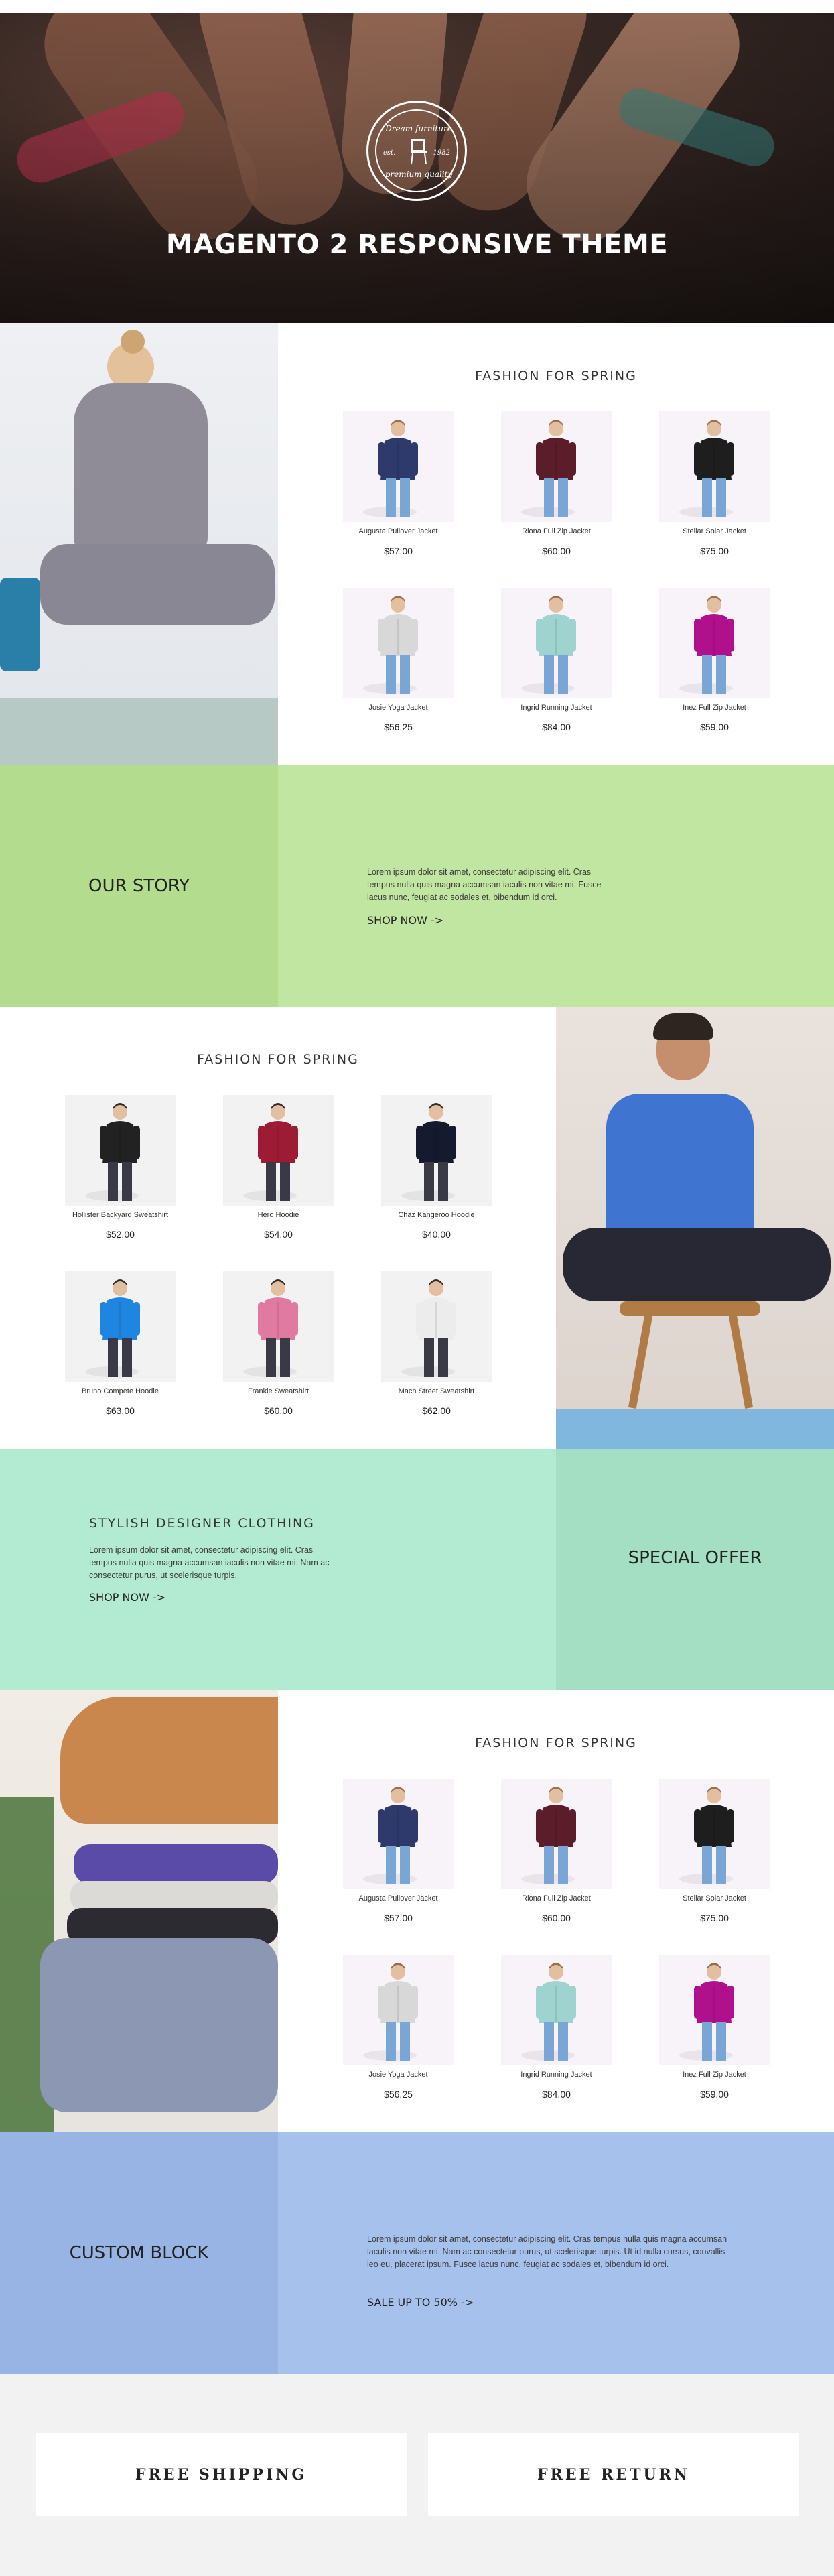  What do you see at coordinates (399, 550) in the screenshot?
I see `product-price: $57.00` at bounding box center [399, 550].